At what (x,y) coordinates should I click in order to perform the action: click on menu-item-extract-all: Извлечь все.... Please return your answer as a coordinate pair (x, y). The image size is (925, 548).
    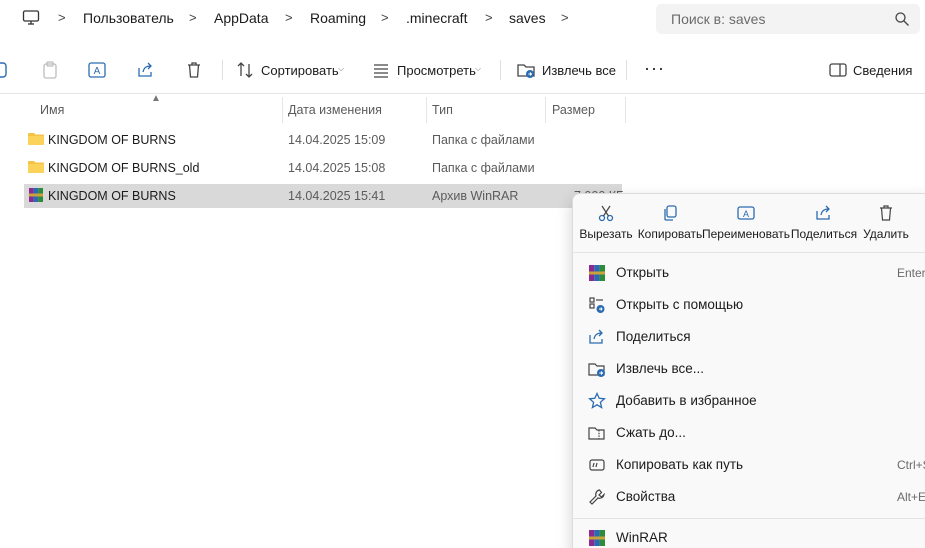
    Looking at the image, I should click on (751, 369).